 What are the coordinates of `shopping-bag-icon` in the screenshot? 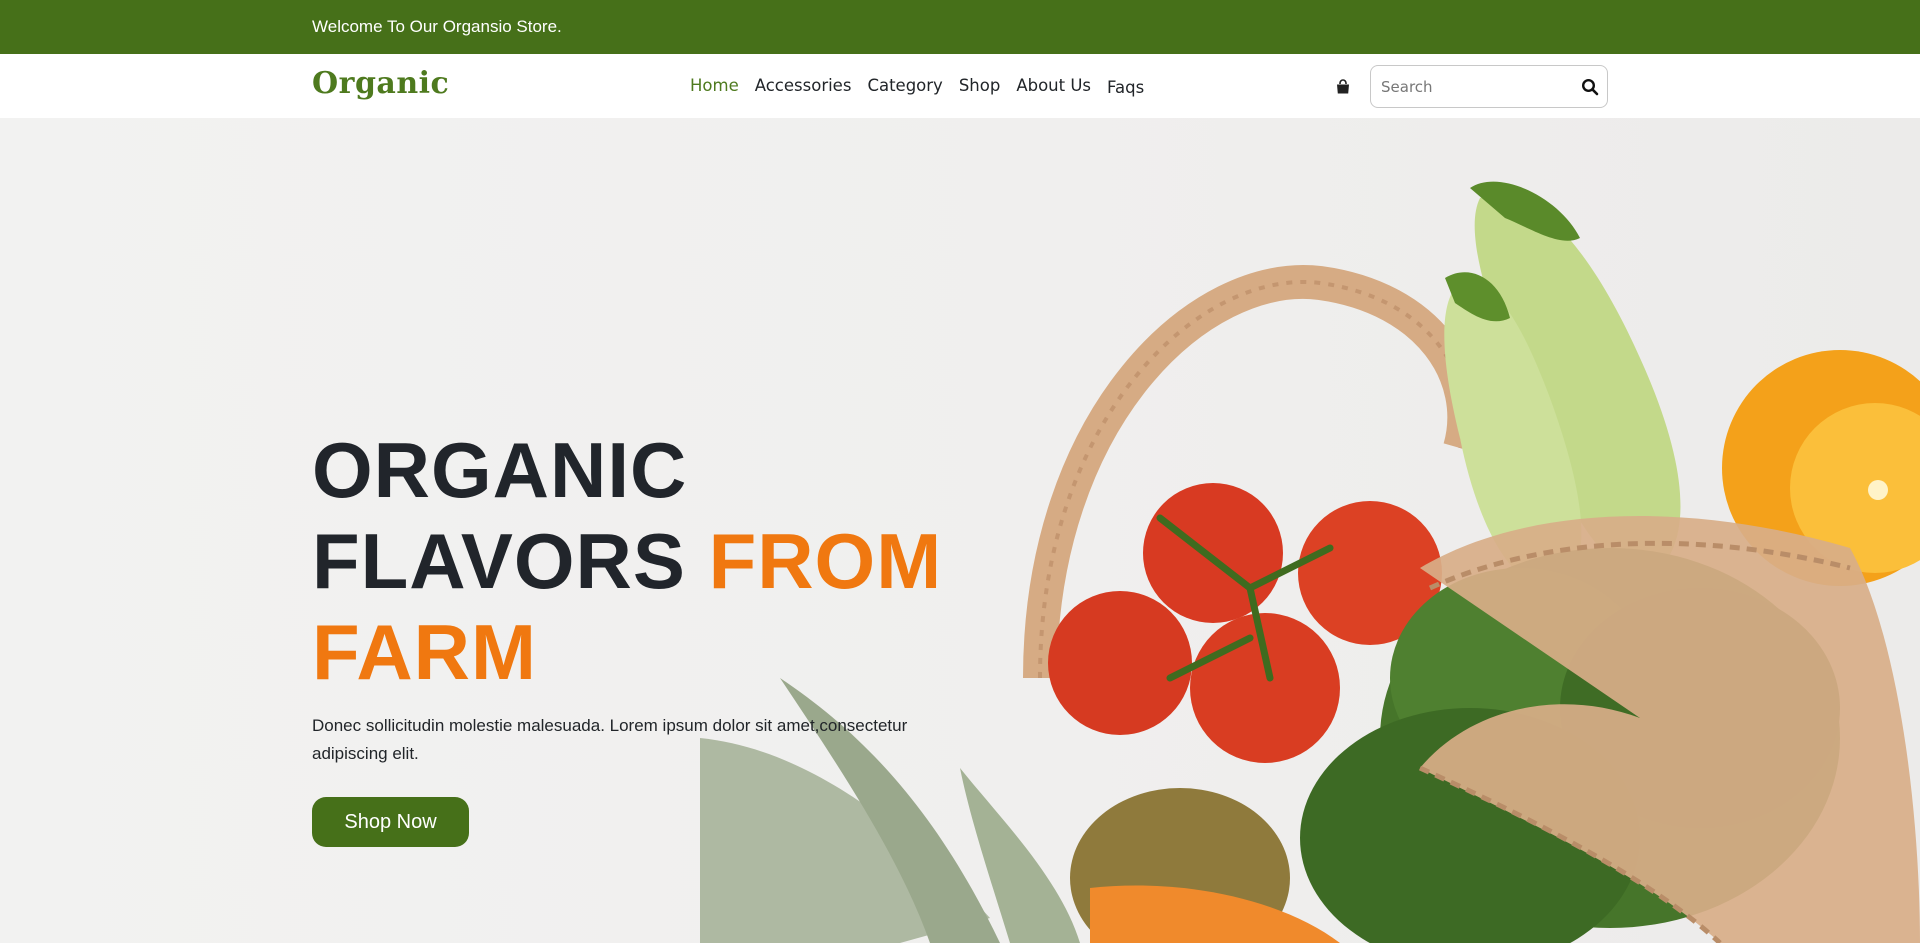 It's located at (1343, 87).